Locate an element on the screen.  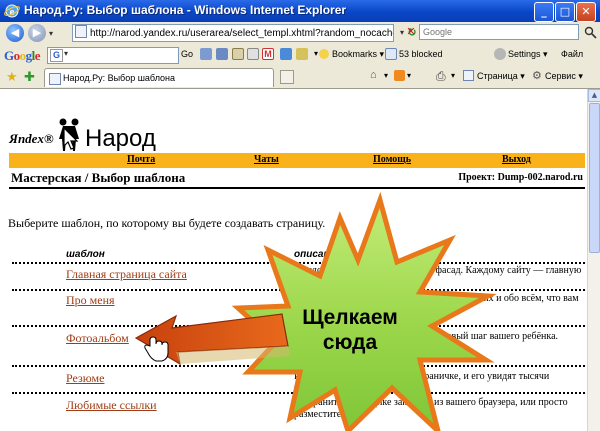
file-menu: Файл is located at coordinates (572, 54).